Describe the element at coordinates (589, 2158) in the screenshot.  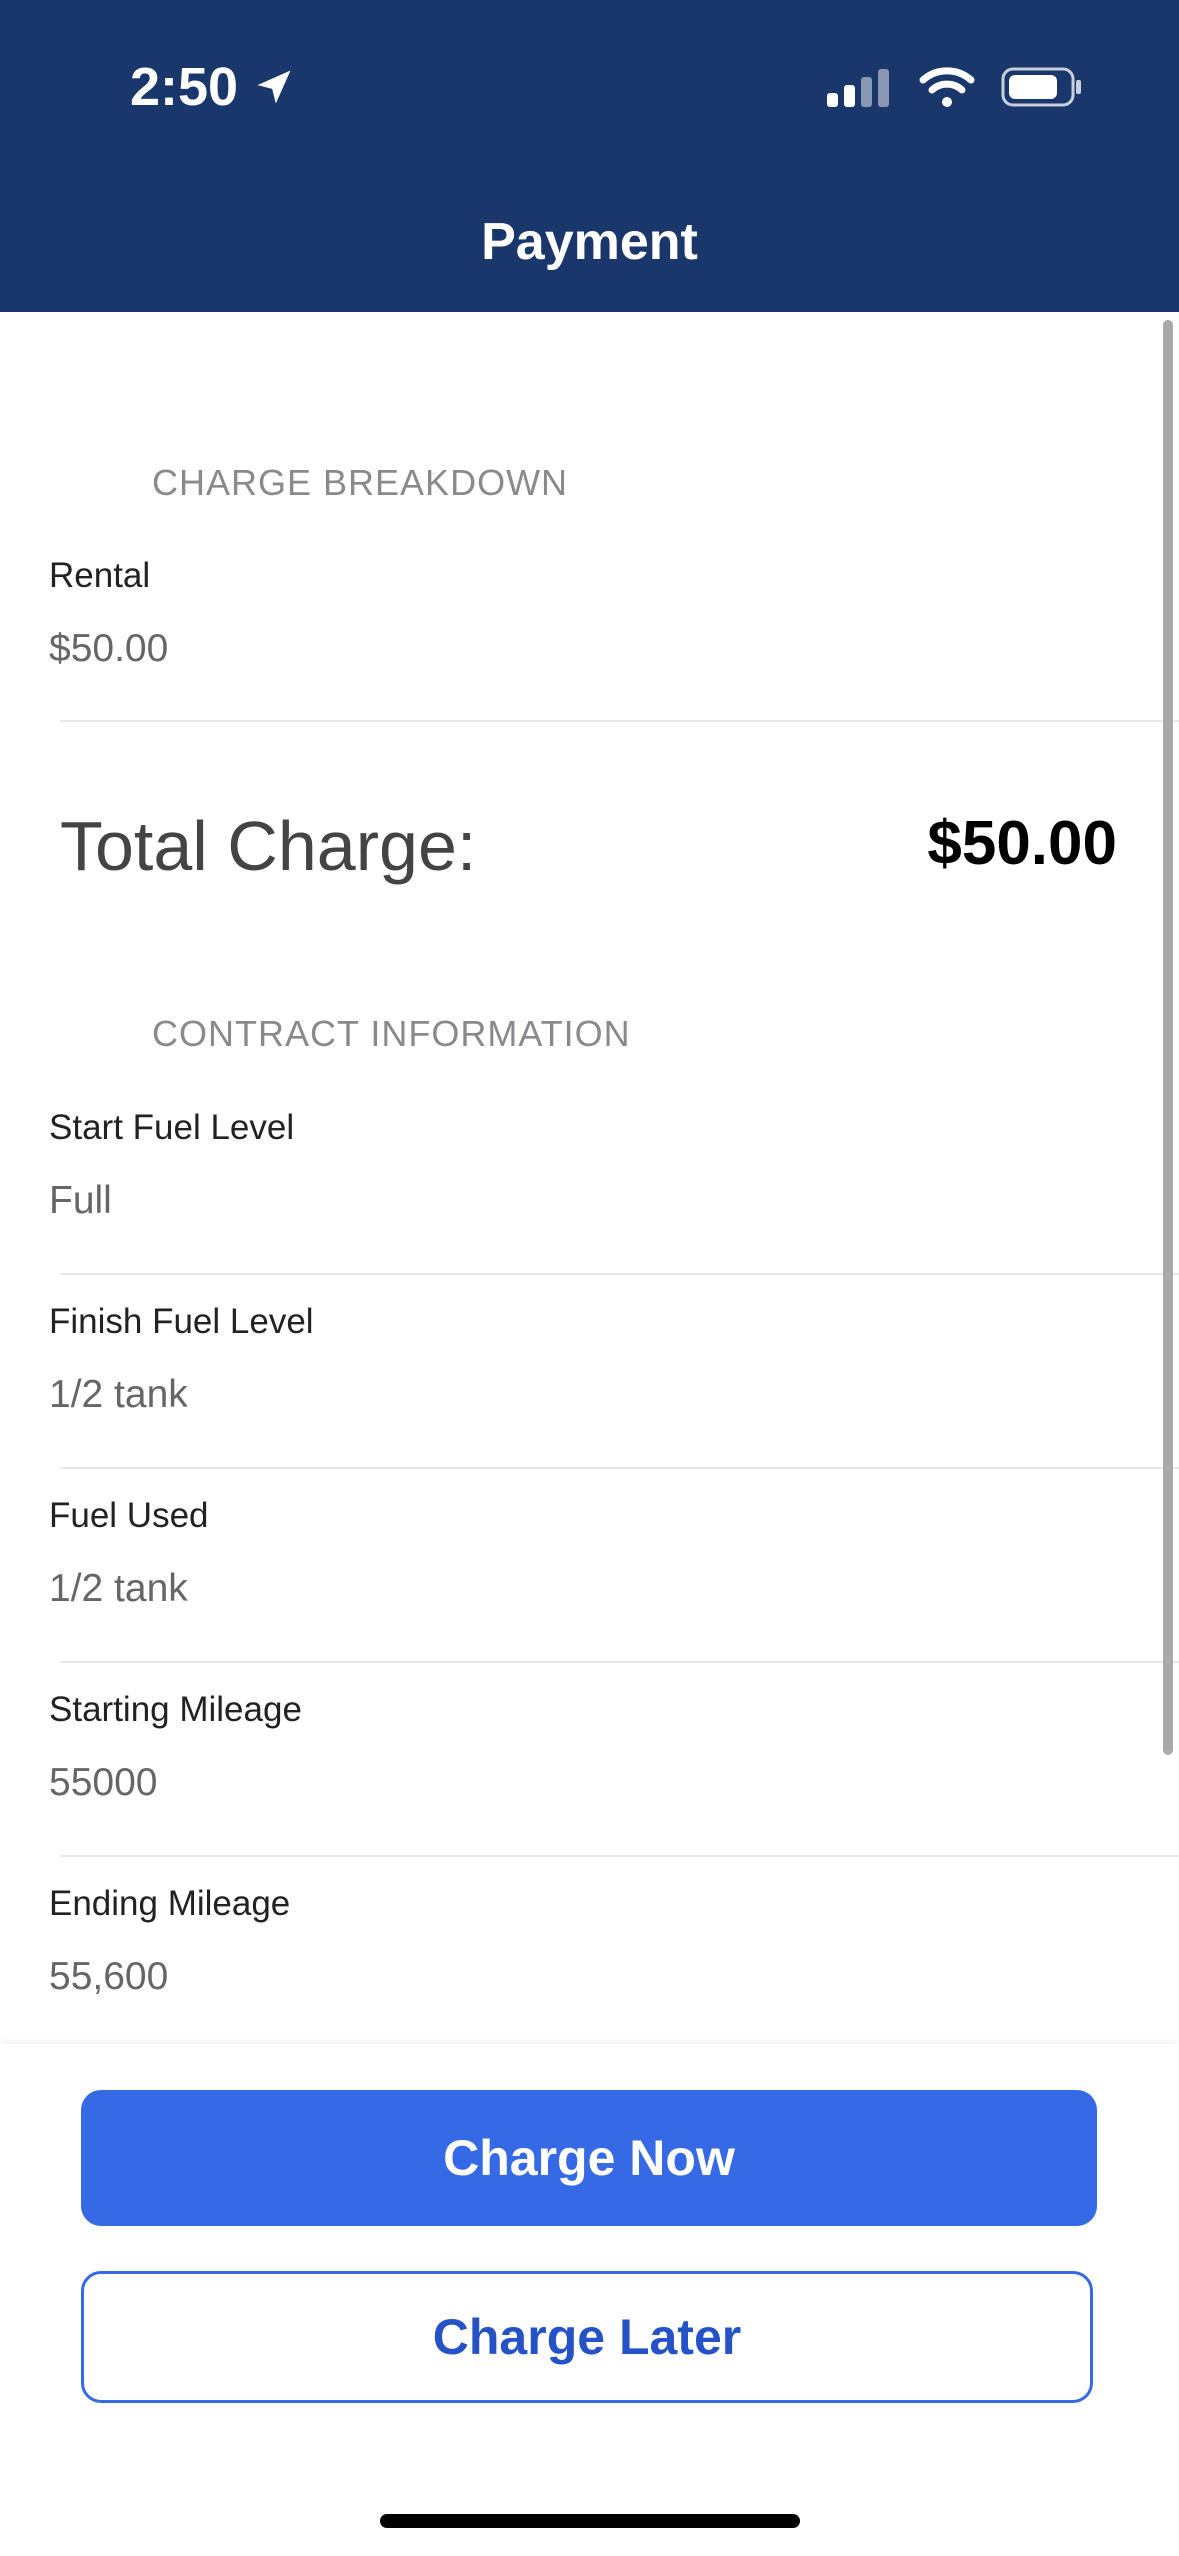
I see `charge-now-button: Charge Now` at that location.